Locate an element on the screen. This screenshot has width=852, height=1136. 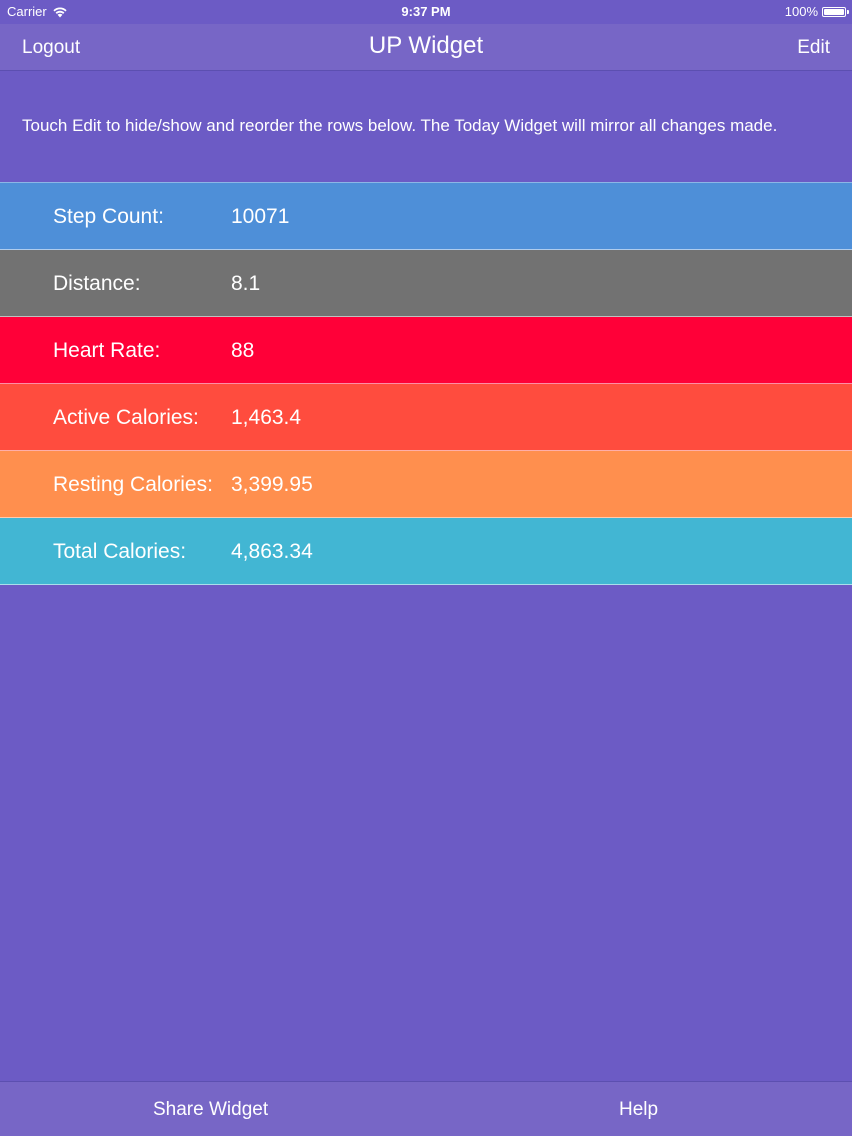
edit-button: Edit is located at coordinates (813, 48).